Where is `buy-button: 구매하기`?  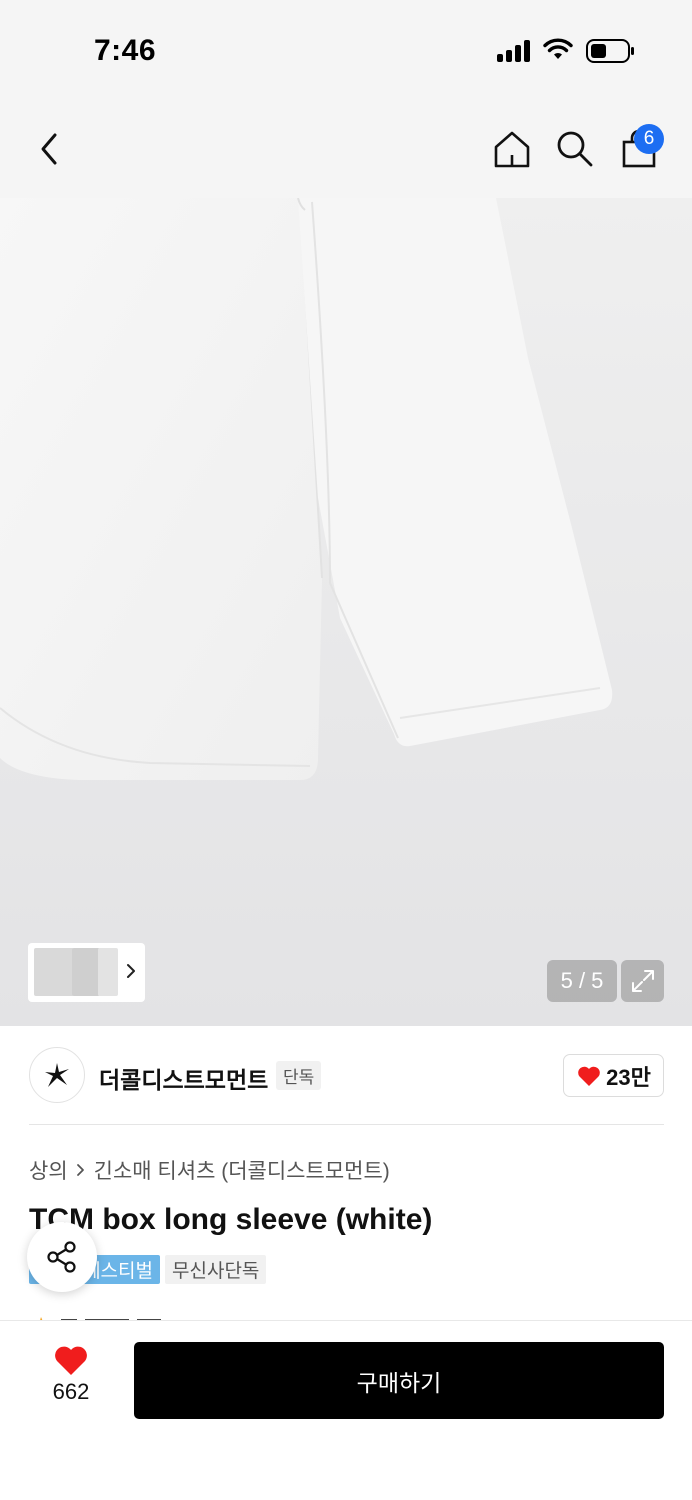
buy-button: 구매하기 is located at coordinates (399, 1380).